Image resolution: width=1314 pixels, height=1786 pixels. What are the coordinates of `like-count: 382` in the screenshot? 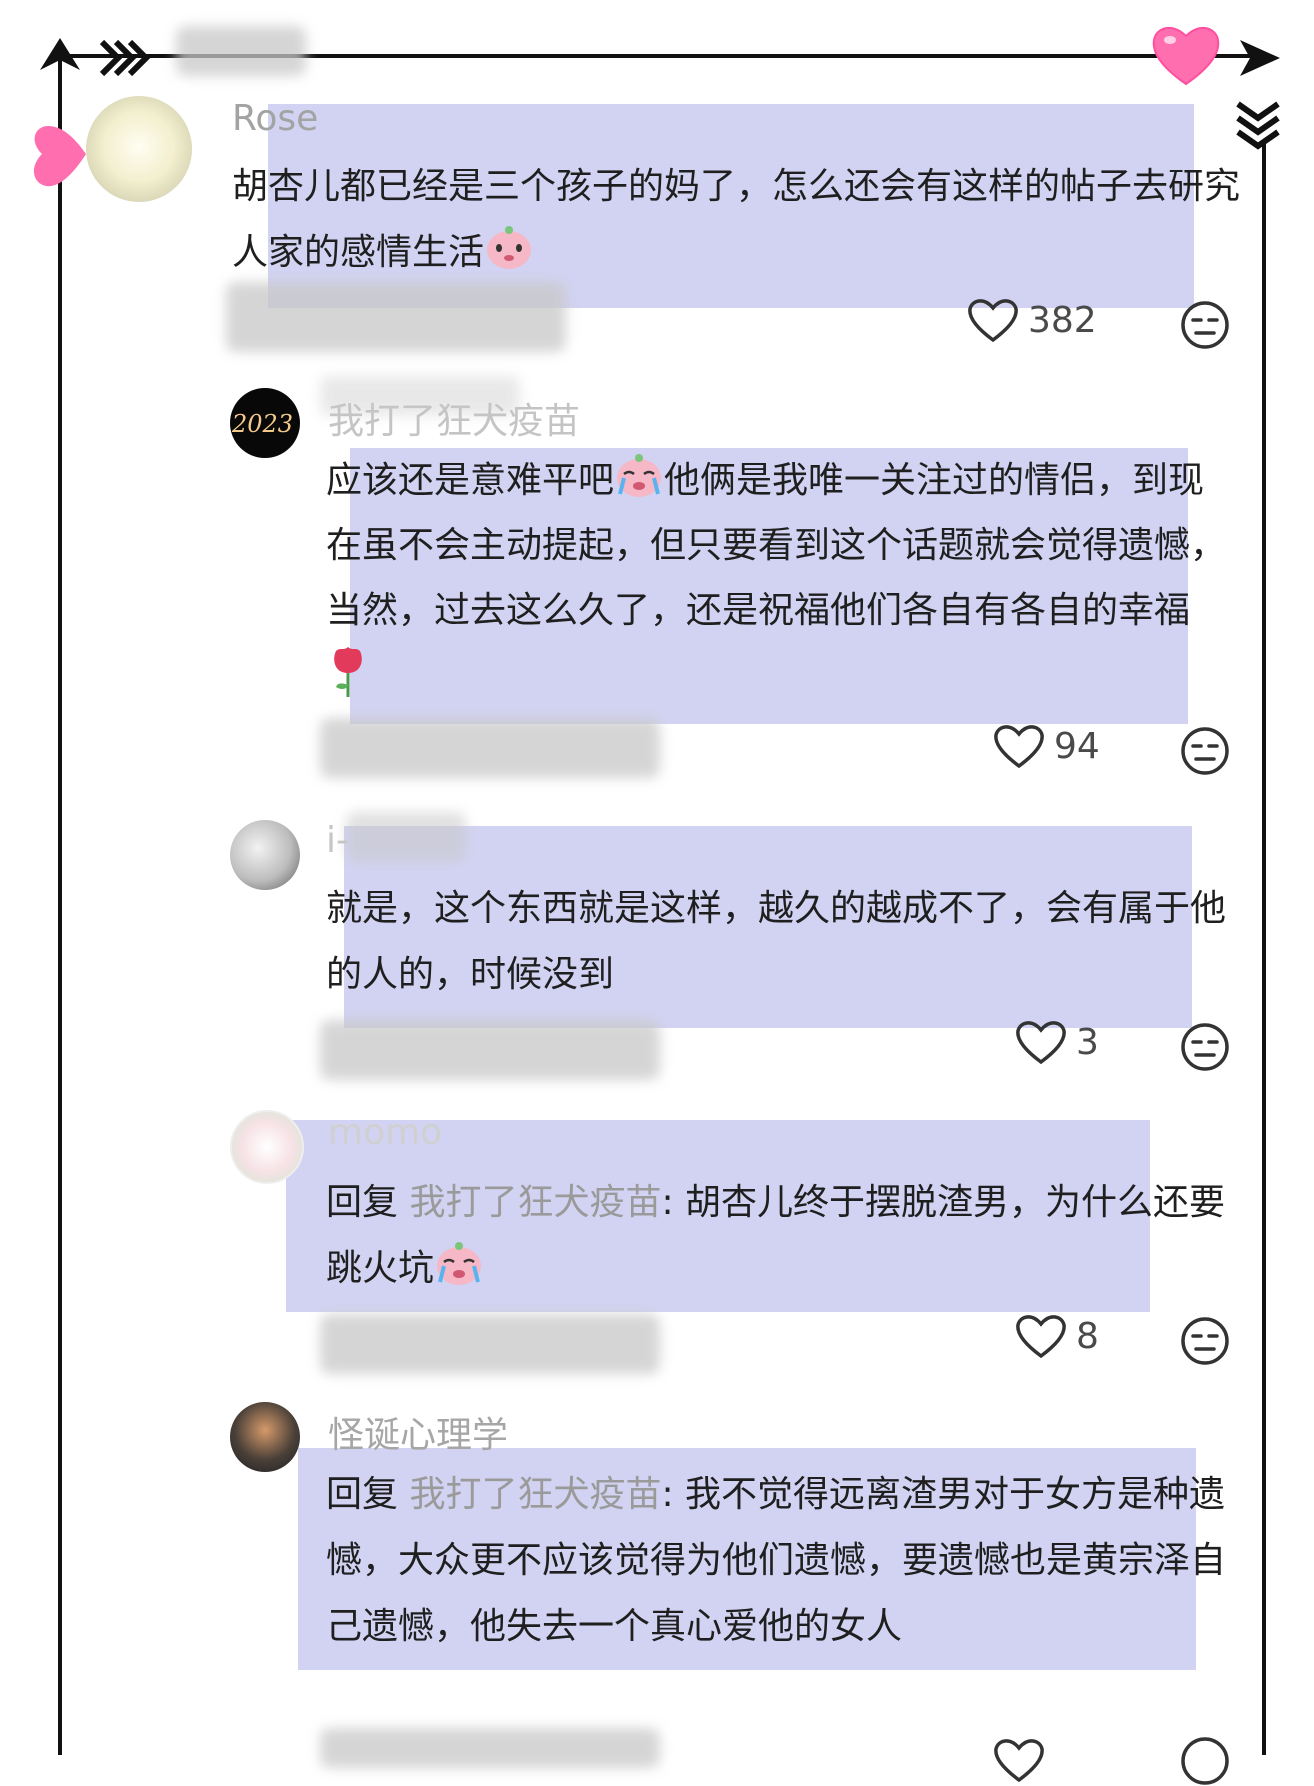 It's located at (1062, 320).